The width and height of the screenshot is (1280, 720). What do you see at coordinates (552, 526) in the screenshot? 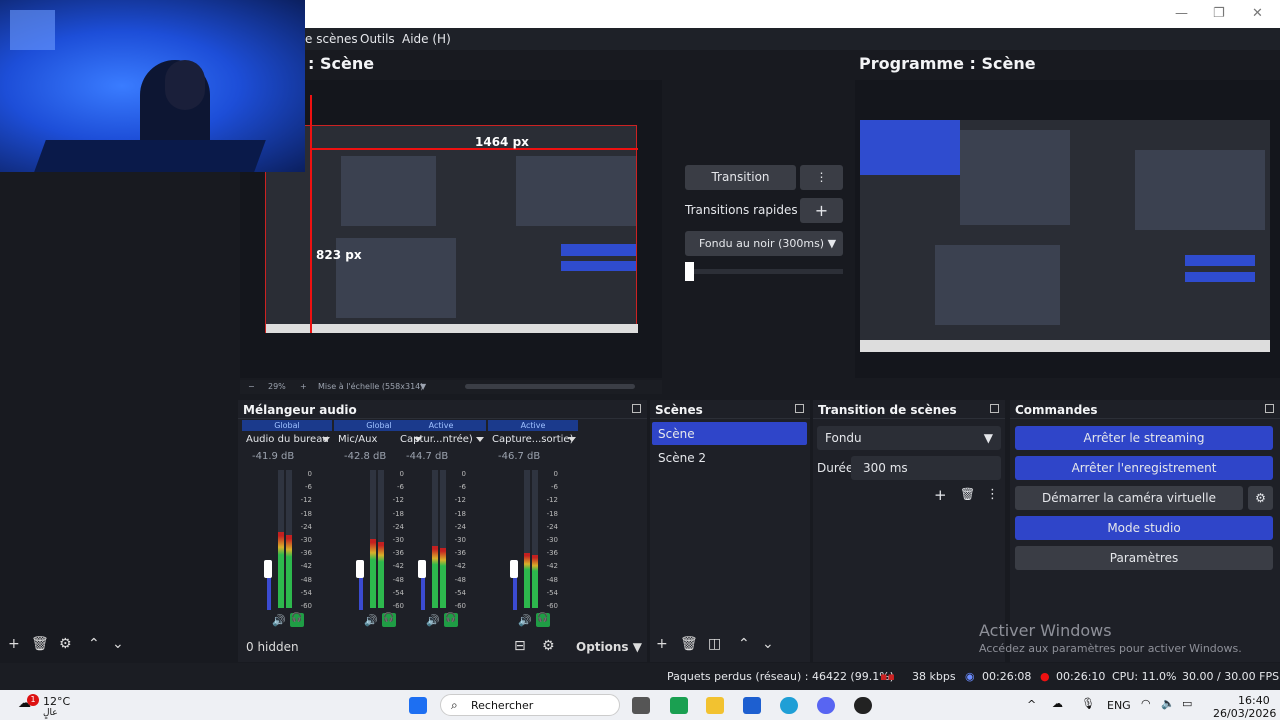
I see `scale-tick: -24` at bounding box center [552, 526].